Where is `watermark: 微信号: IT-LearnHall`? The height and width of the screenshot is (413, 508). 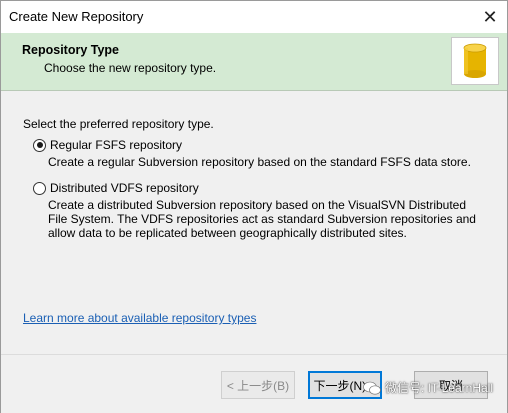 watermark: 微信号: IT-LearnHall is located at coordinates (428, 387).